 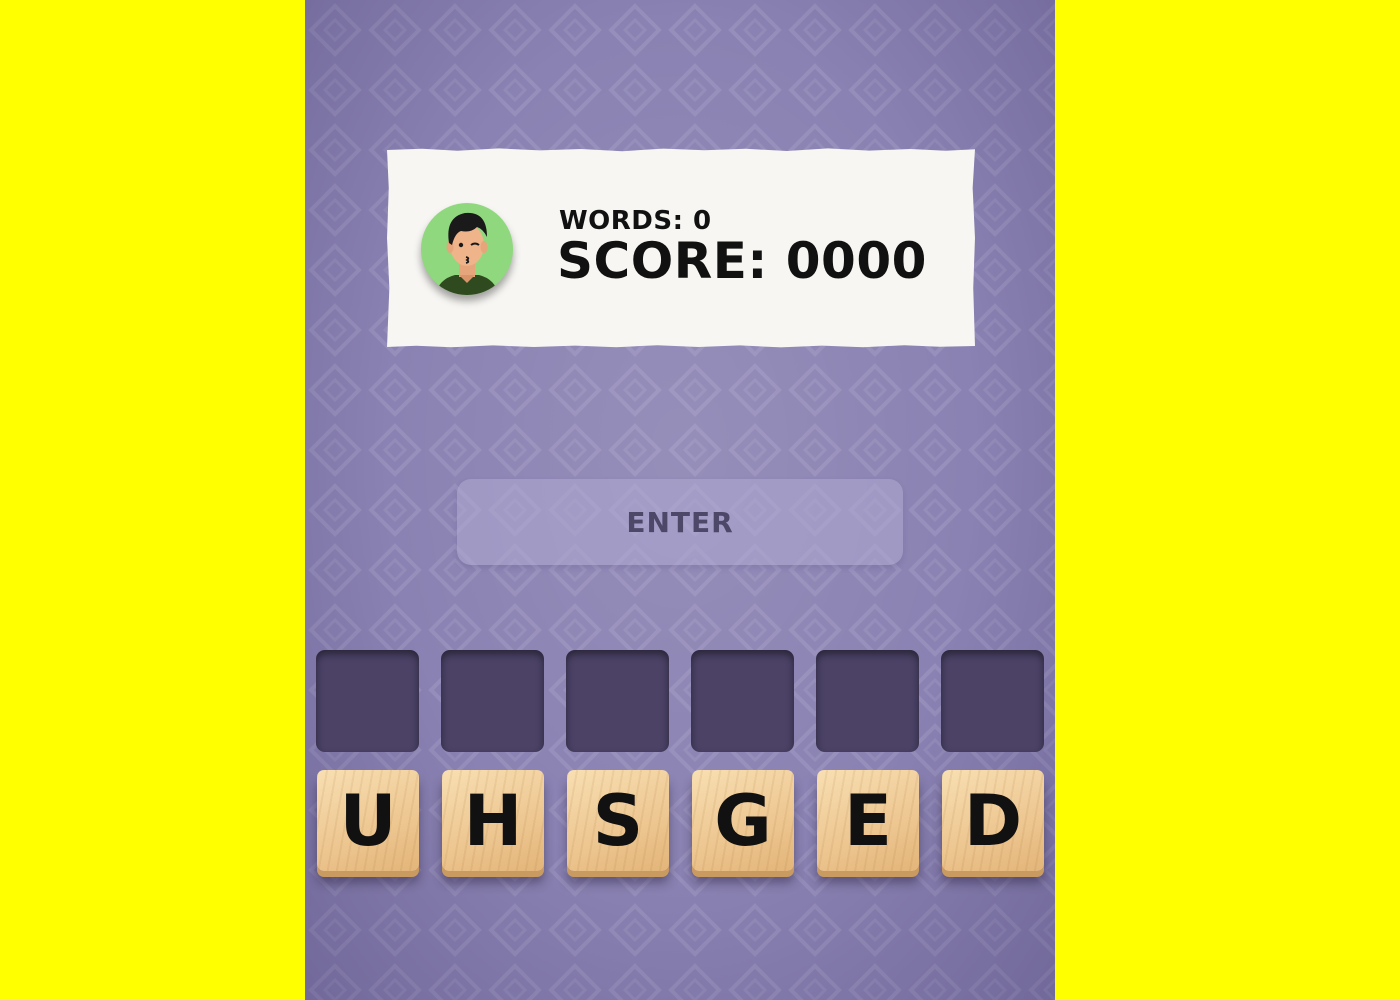 I want to click on tile-letter: E, so click(x=868, y=820).